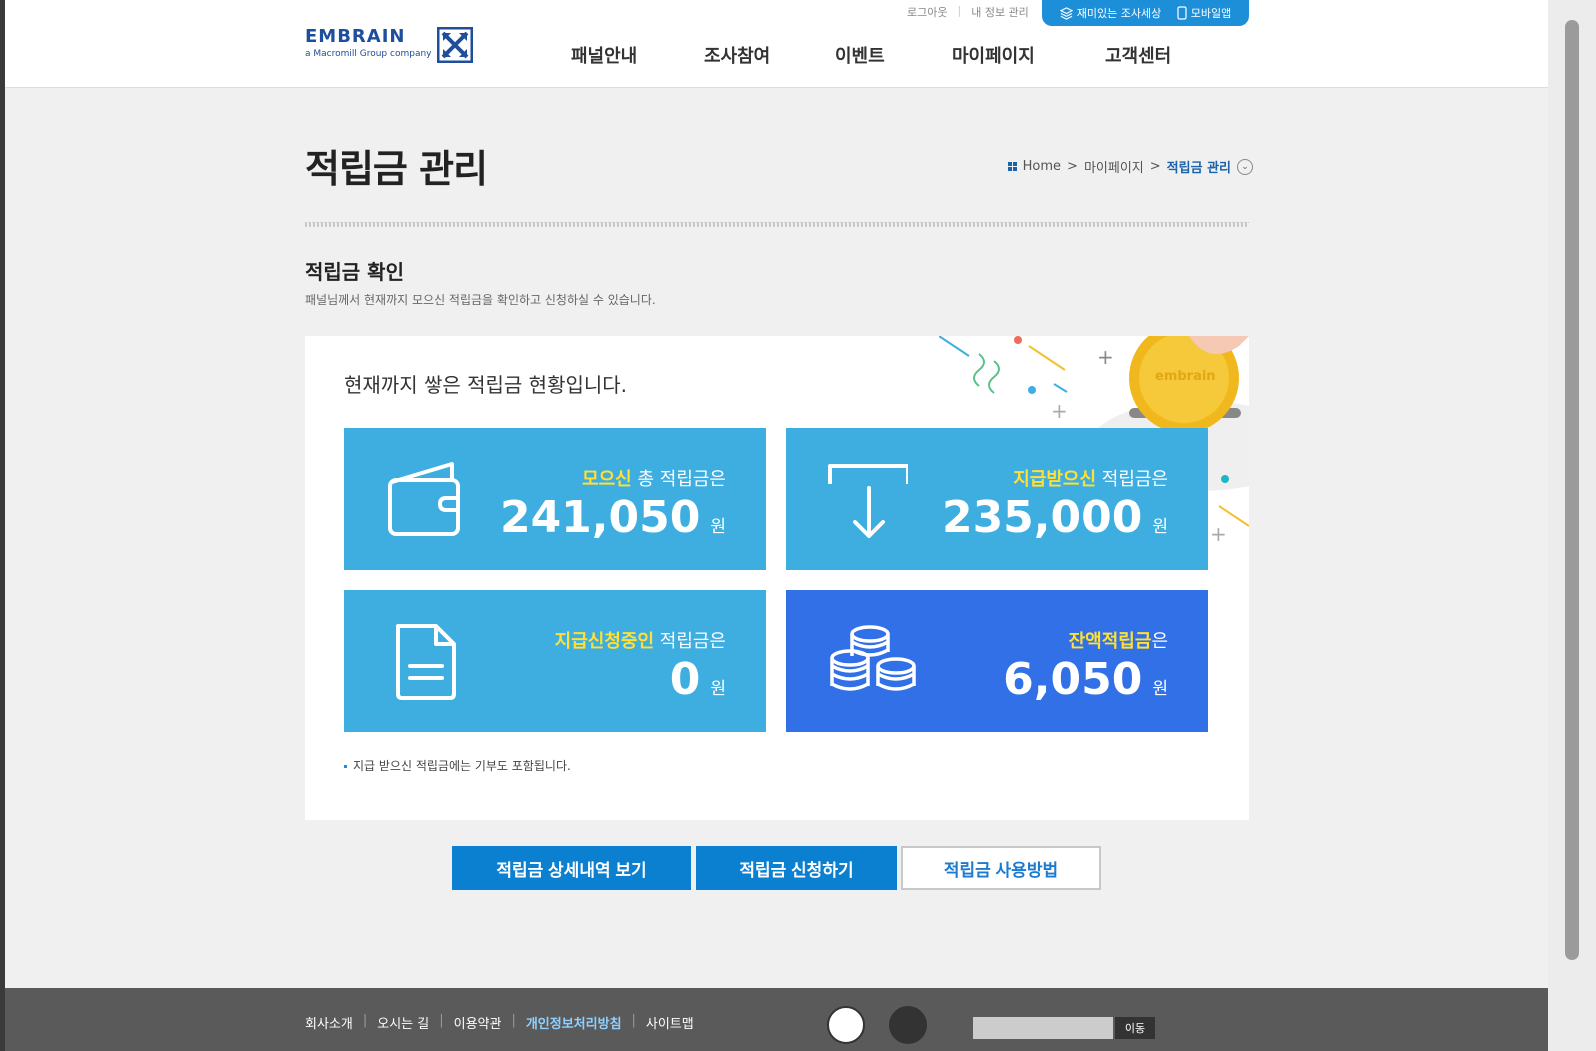 Image resolution: width=1596 pixels, height=1051 pixels. I want to click on people-badge-icon, so click(908, 1025).